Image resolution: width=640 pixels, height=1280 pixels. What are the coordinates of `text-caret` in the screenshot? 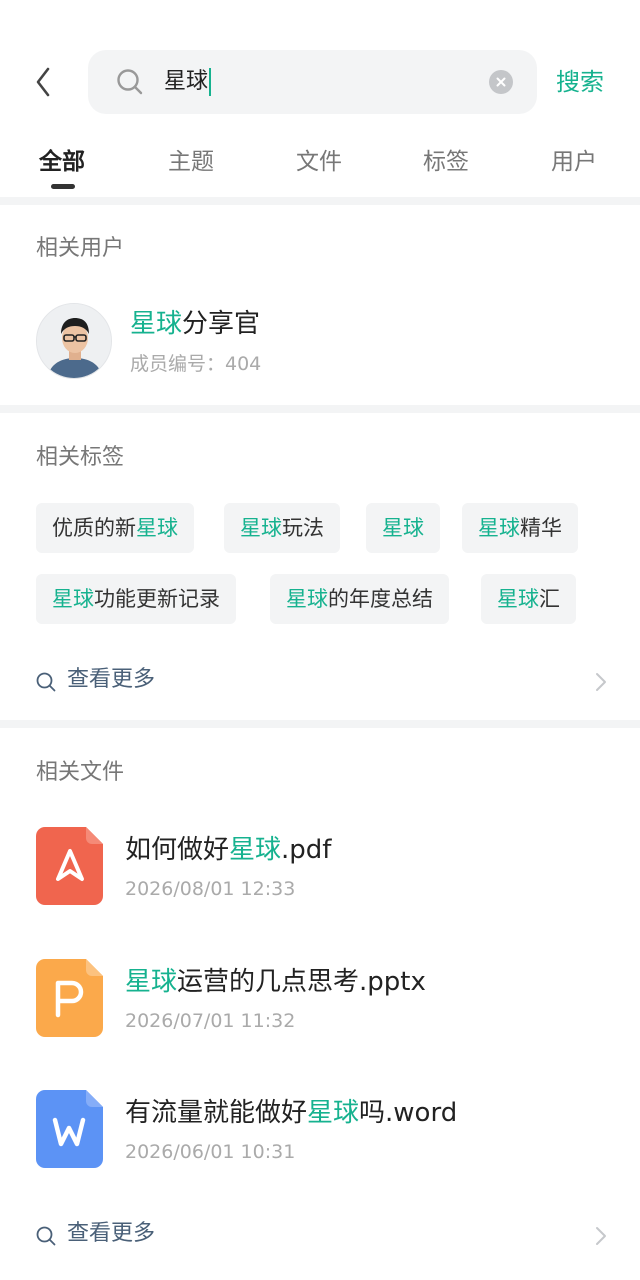 It's located at (210, 82).